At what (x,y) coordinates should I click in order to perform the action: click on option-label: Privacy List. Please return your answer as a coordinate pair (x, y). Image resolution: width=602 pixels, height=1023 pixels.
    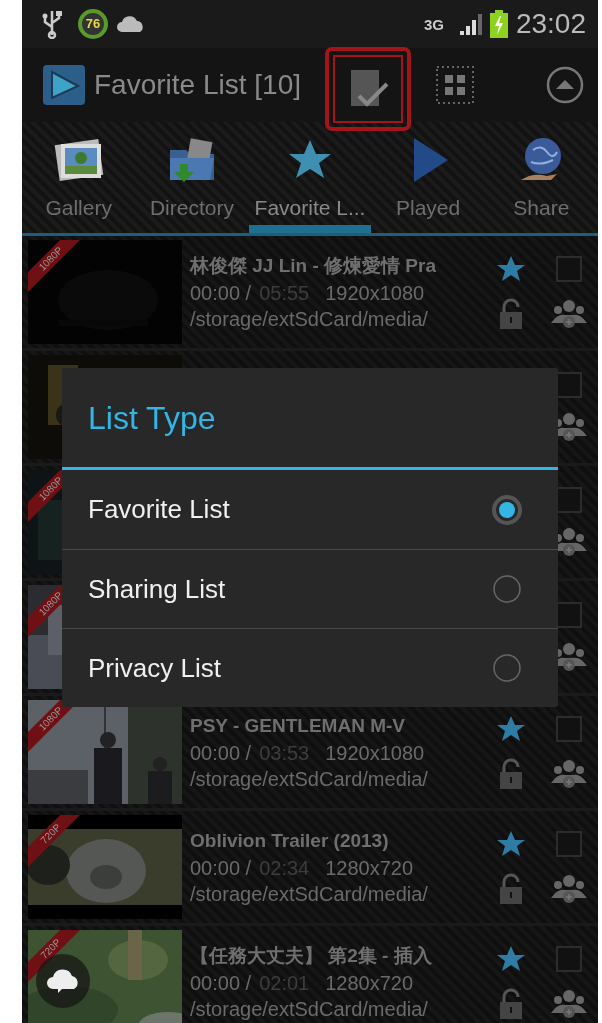
    Looking at the image, I should click on (154, 668).